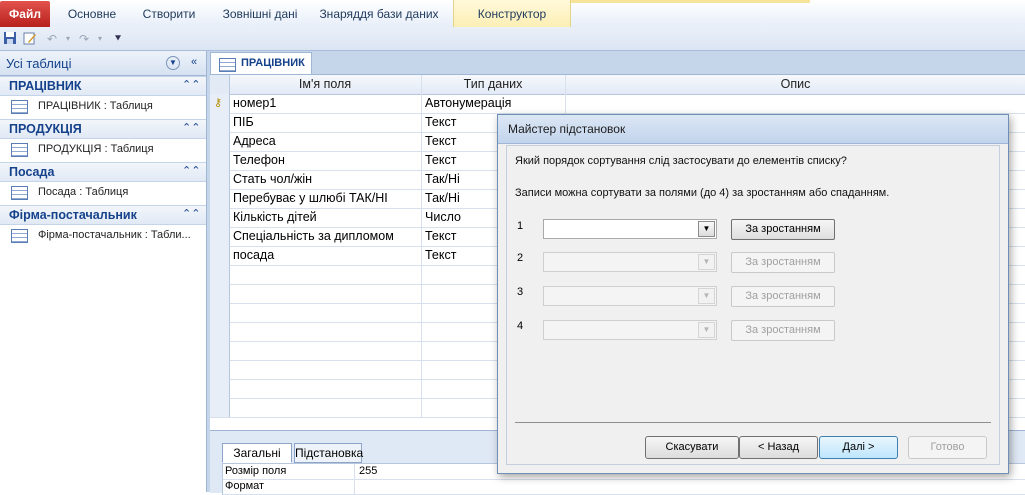 This screenshot has height=495, width=1025. What do you see at coordinates (624, 487) in the screenshot?
I see `property-row: Формат` at bounding box center [624, 487].